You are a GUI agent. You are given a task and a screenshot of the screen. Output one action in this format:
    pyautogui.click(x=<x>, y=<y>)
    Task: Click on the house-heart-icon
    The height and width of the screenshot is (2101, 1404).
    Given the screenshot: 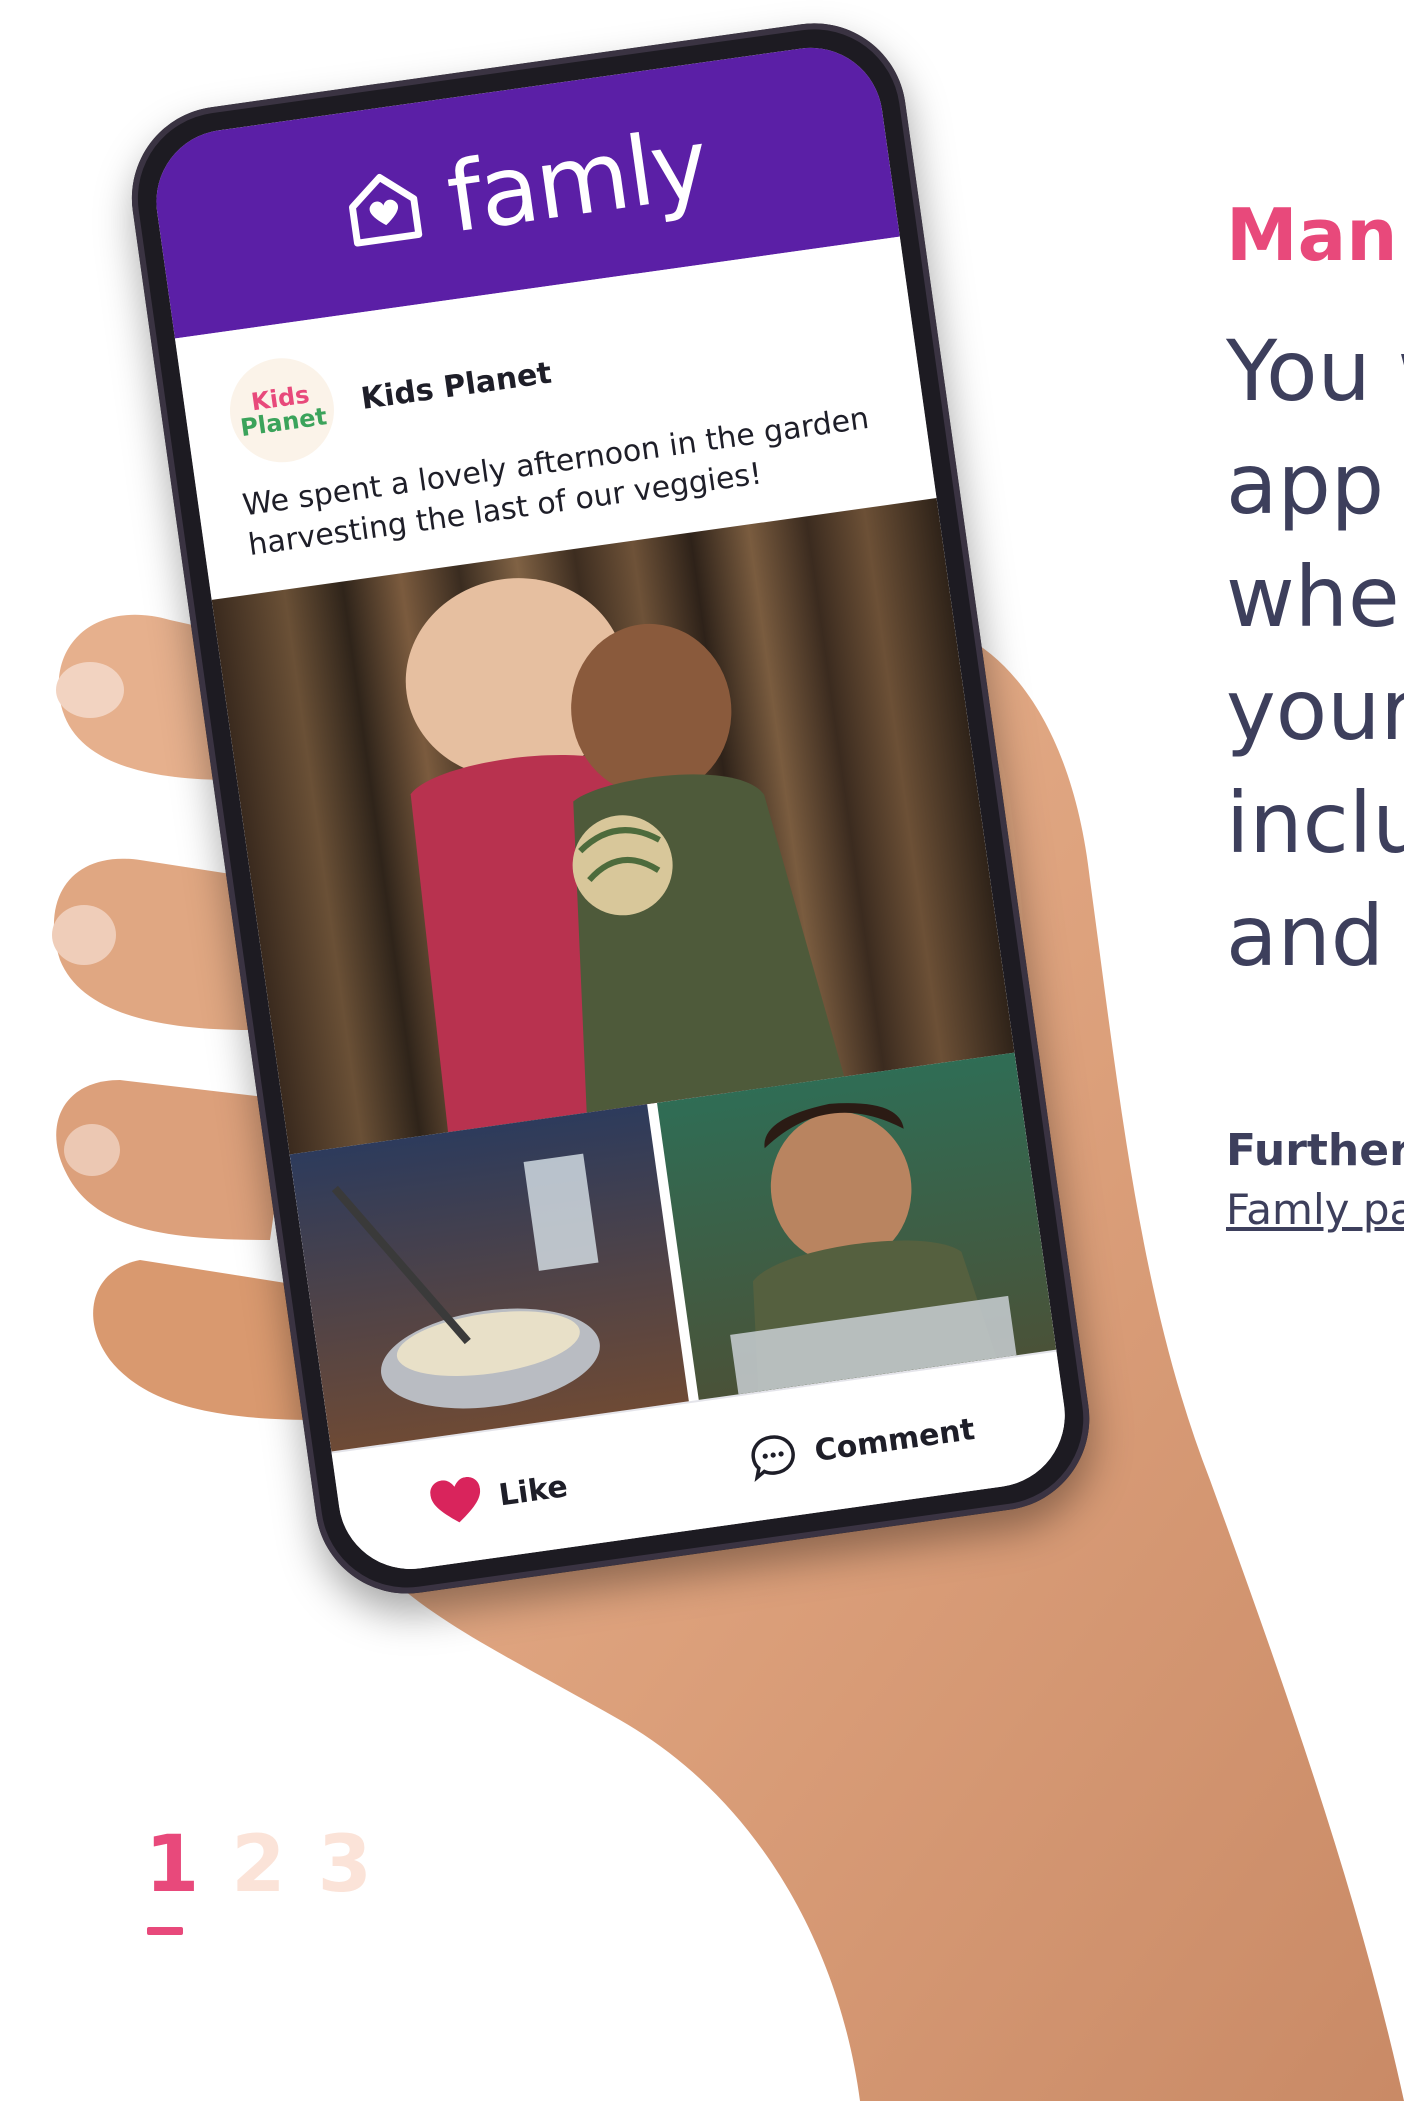 What is the action you would take?
    pyautogui.click(x=386, y=210)
    